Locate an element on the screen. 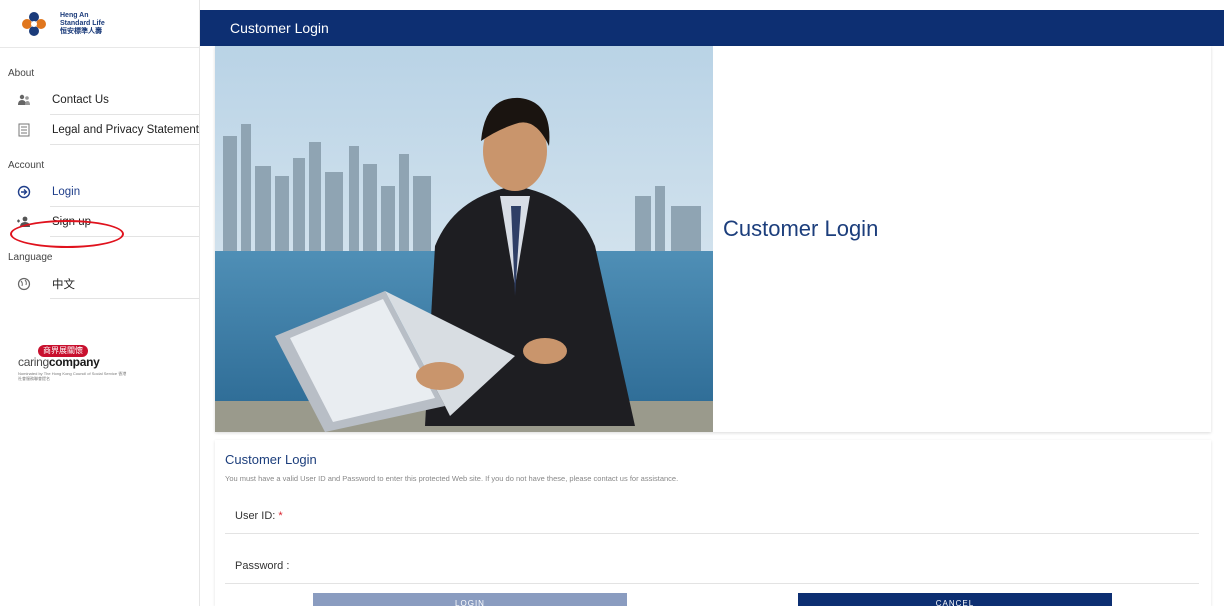 The image size is (1224, 606). add-user-icon is located at coordinates (24, 222).